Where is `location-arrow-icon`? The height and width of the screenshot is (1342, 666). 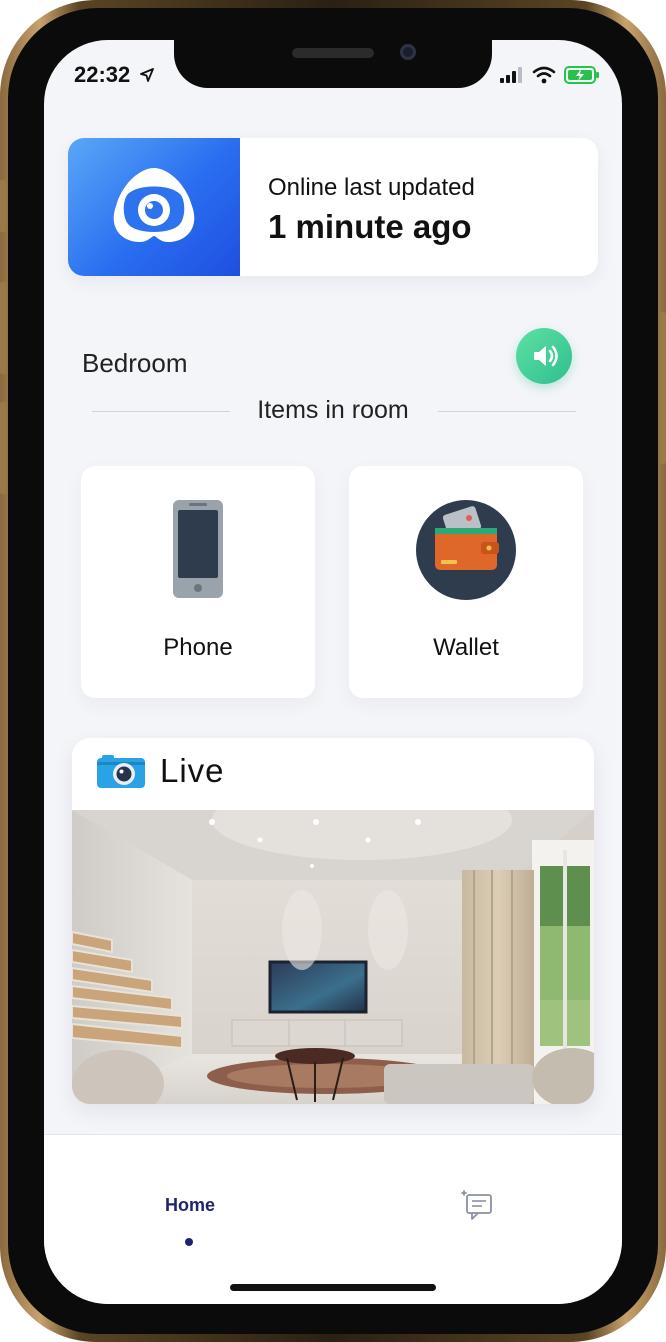 location-arrow-icon is located at coordinates (147, 75).